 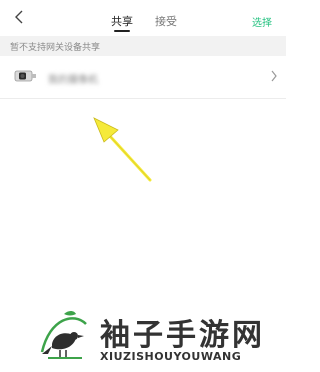 I want to click on active-tab-indicator, so click(x=122, y=31).